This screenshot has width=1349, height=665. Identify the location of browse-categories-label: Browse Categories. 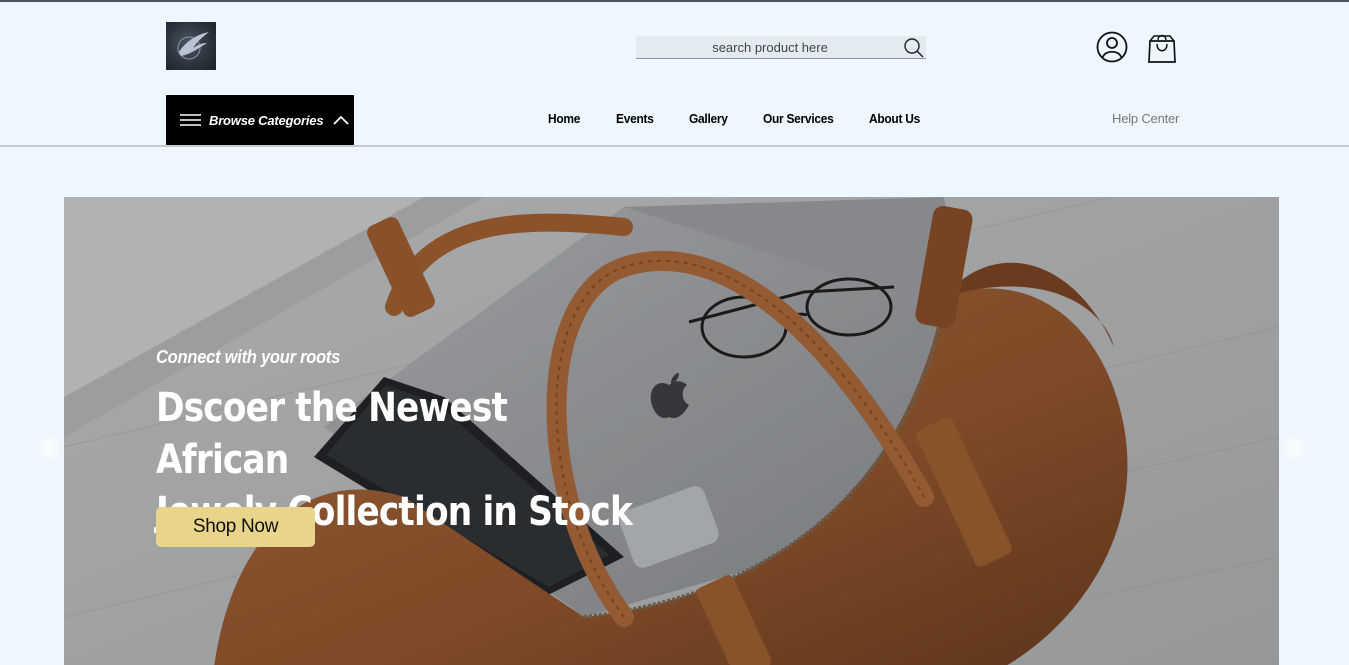
(266, 120).